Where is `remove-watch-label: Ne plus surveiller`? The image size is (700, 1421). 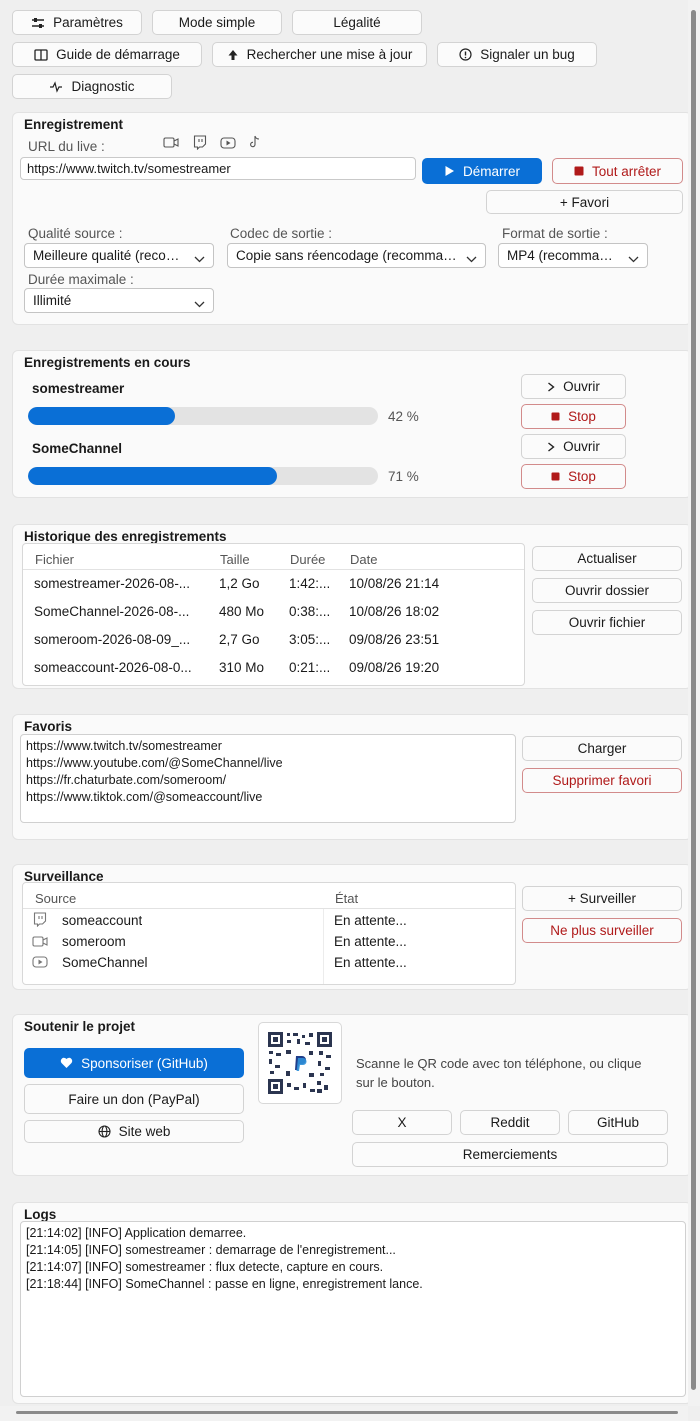
remove-watch-label: Ne plus surveiller is located at coordinates (602, 930).